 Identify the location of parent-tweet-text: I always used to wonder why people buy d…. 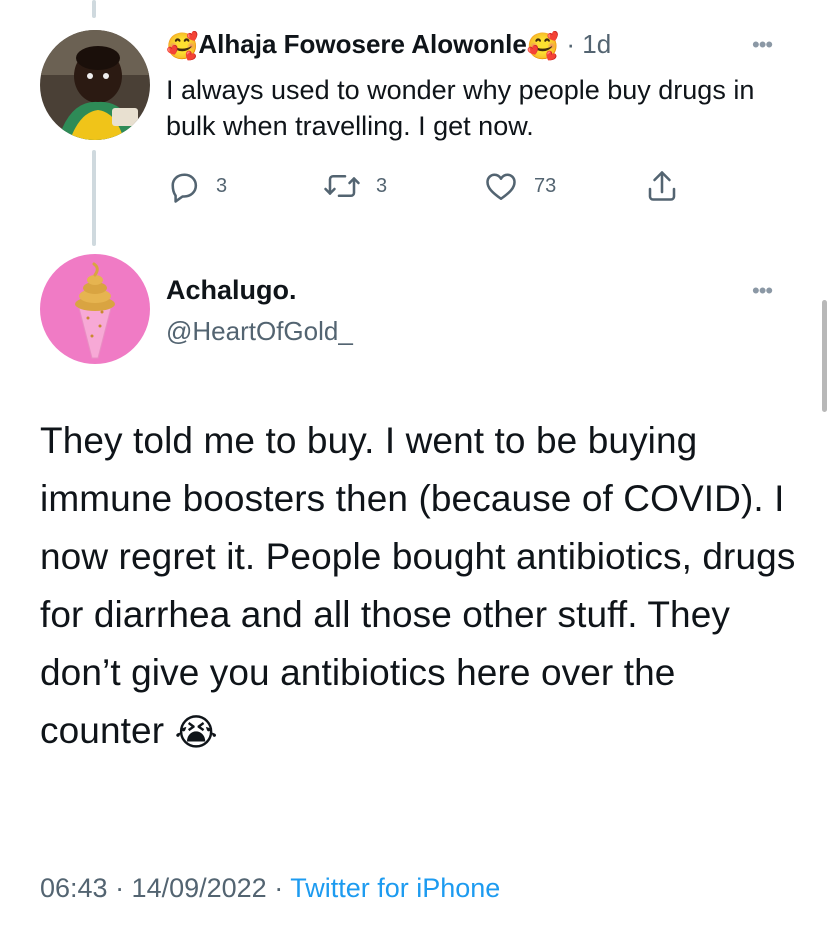
(460, 108).